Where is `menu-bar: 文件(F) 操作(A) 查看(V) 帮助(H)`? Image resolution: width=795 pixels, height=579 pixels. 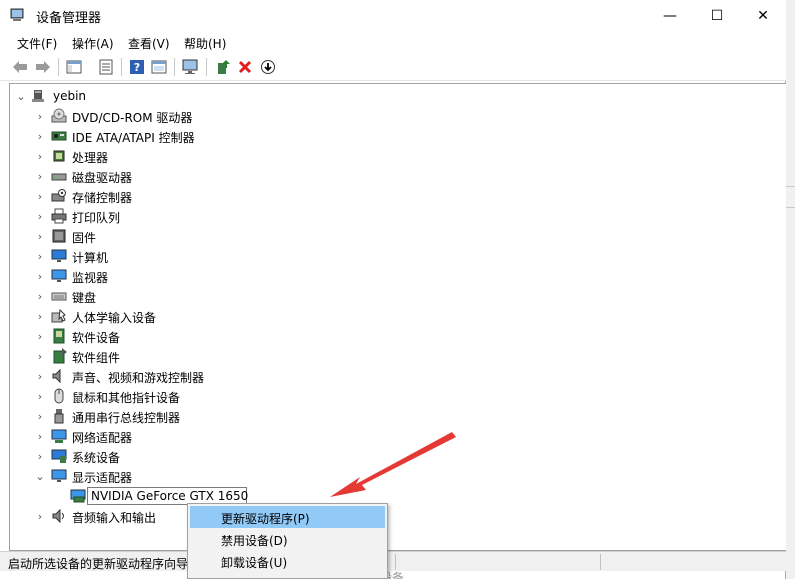
menu-bar: 文件(F) 操作(A) 查看(V) 帮助(H) is located at coordinates (393, 42).